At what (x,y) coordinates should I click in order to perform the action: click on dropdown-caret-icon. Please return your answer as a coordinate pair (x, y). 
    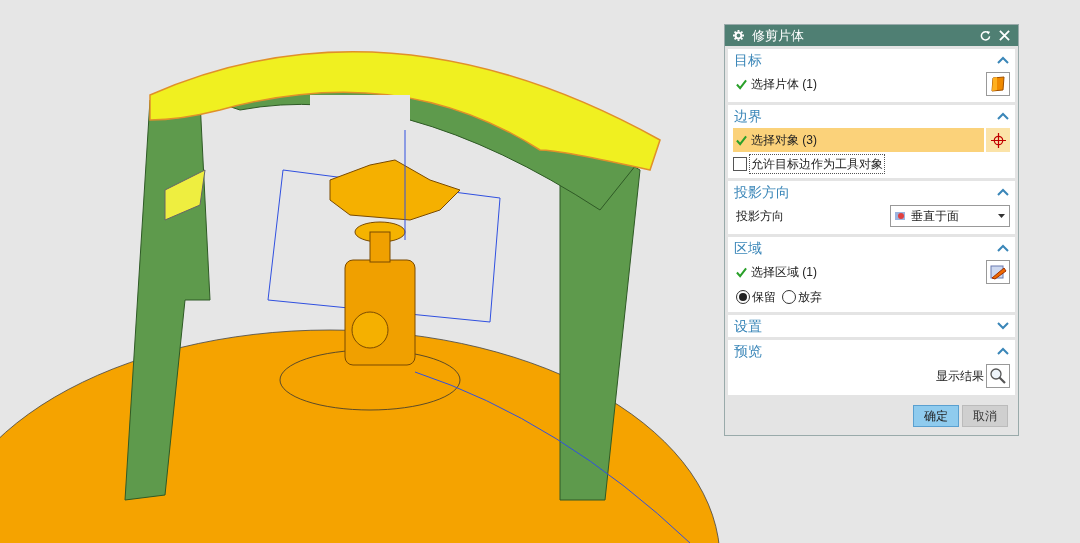
    Looking at the image, I should click on (1001, 216).